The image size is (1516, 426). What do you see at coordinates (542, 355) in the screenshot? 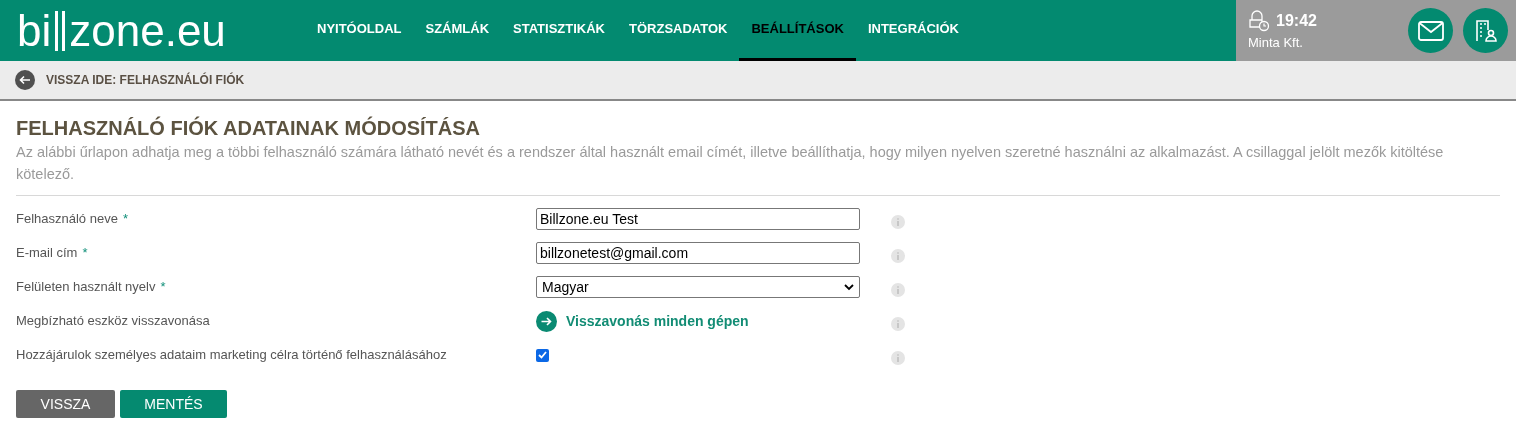
I see `consent-checkbox` at bounding box center [542, 355].